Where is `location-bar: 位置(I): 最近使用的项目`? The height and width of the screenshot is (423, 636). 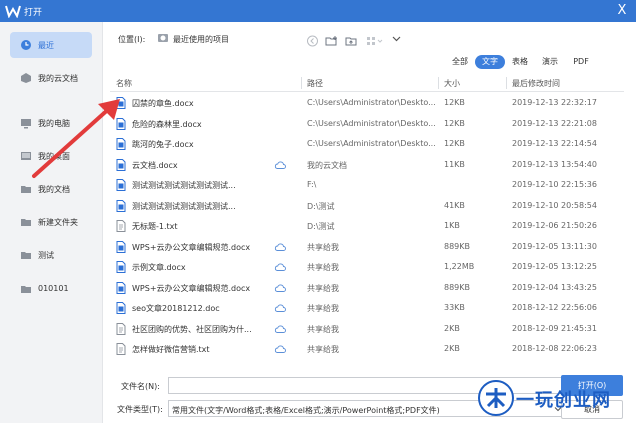
location-bar: 位置(I): 最近使用的项目 is located at coordinates (369, 38).